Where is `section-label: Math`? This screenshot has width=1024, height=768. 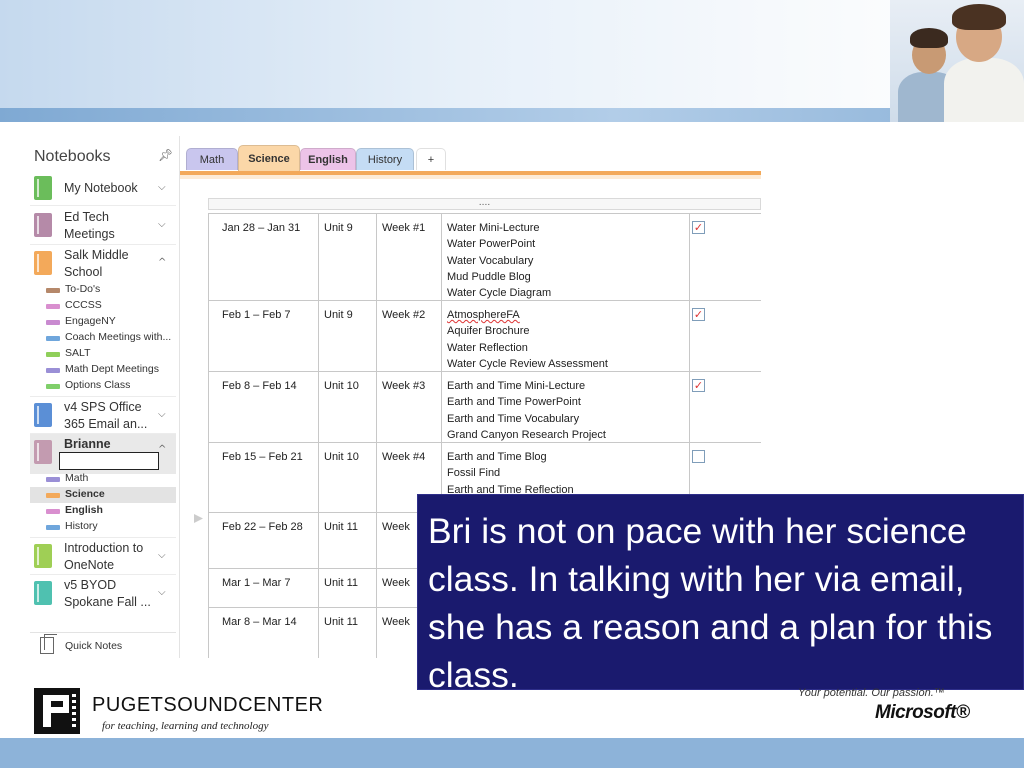 section-label: Math is located at coordinates (77, 478).